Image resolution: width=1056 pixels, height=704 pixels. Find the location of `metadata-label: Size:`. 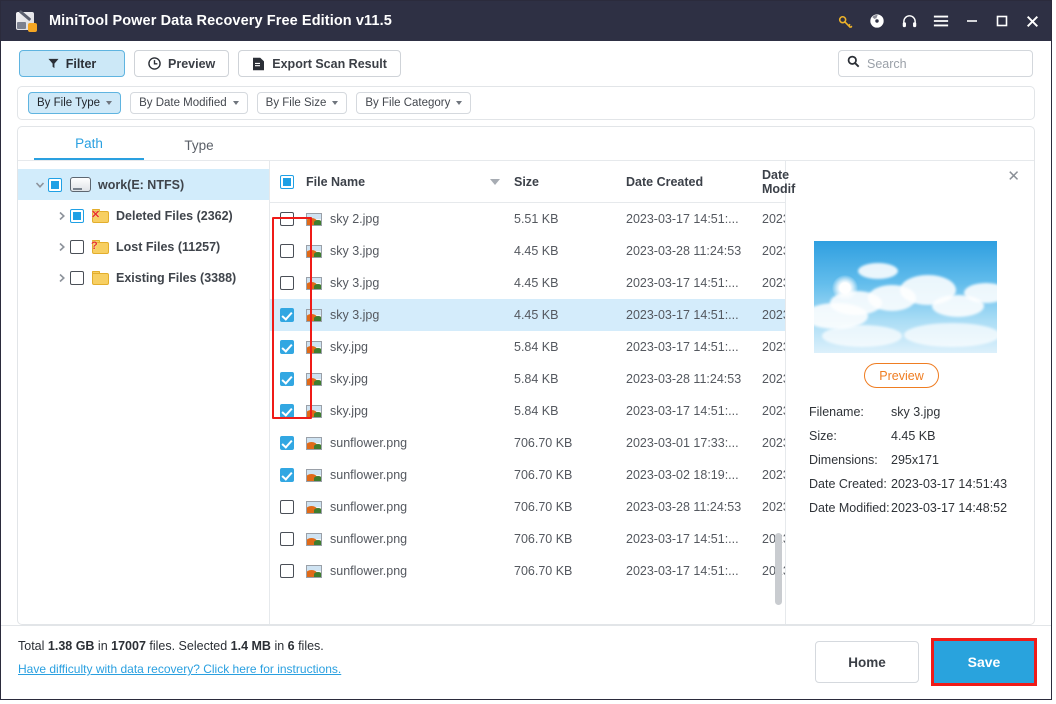

metadata-label: Size: is located at coordinates (823, 436).